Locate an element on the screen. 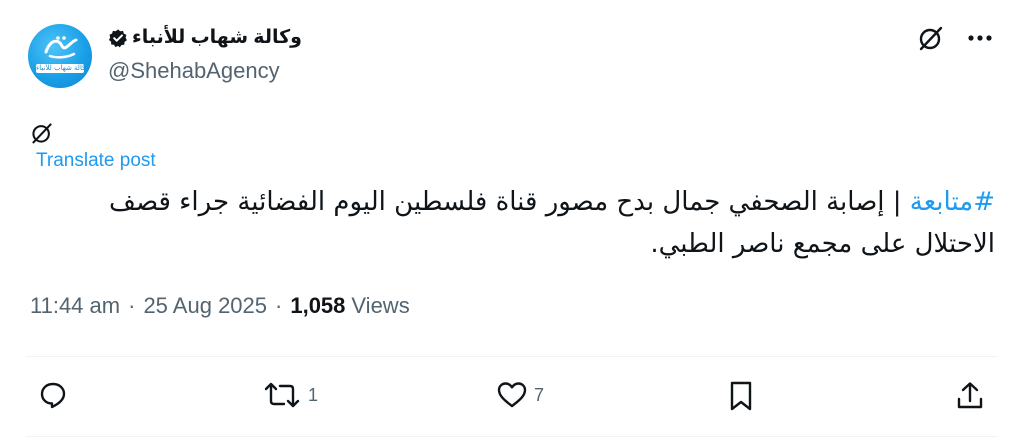  like-count: 7 is located at coordinates (539, 394).